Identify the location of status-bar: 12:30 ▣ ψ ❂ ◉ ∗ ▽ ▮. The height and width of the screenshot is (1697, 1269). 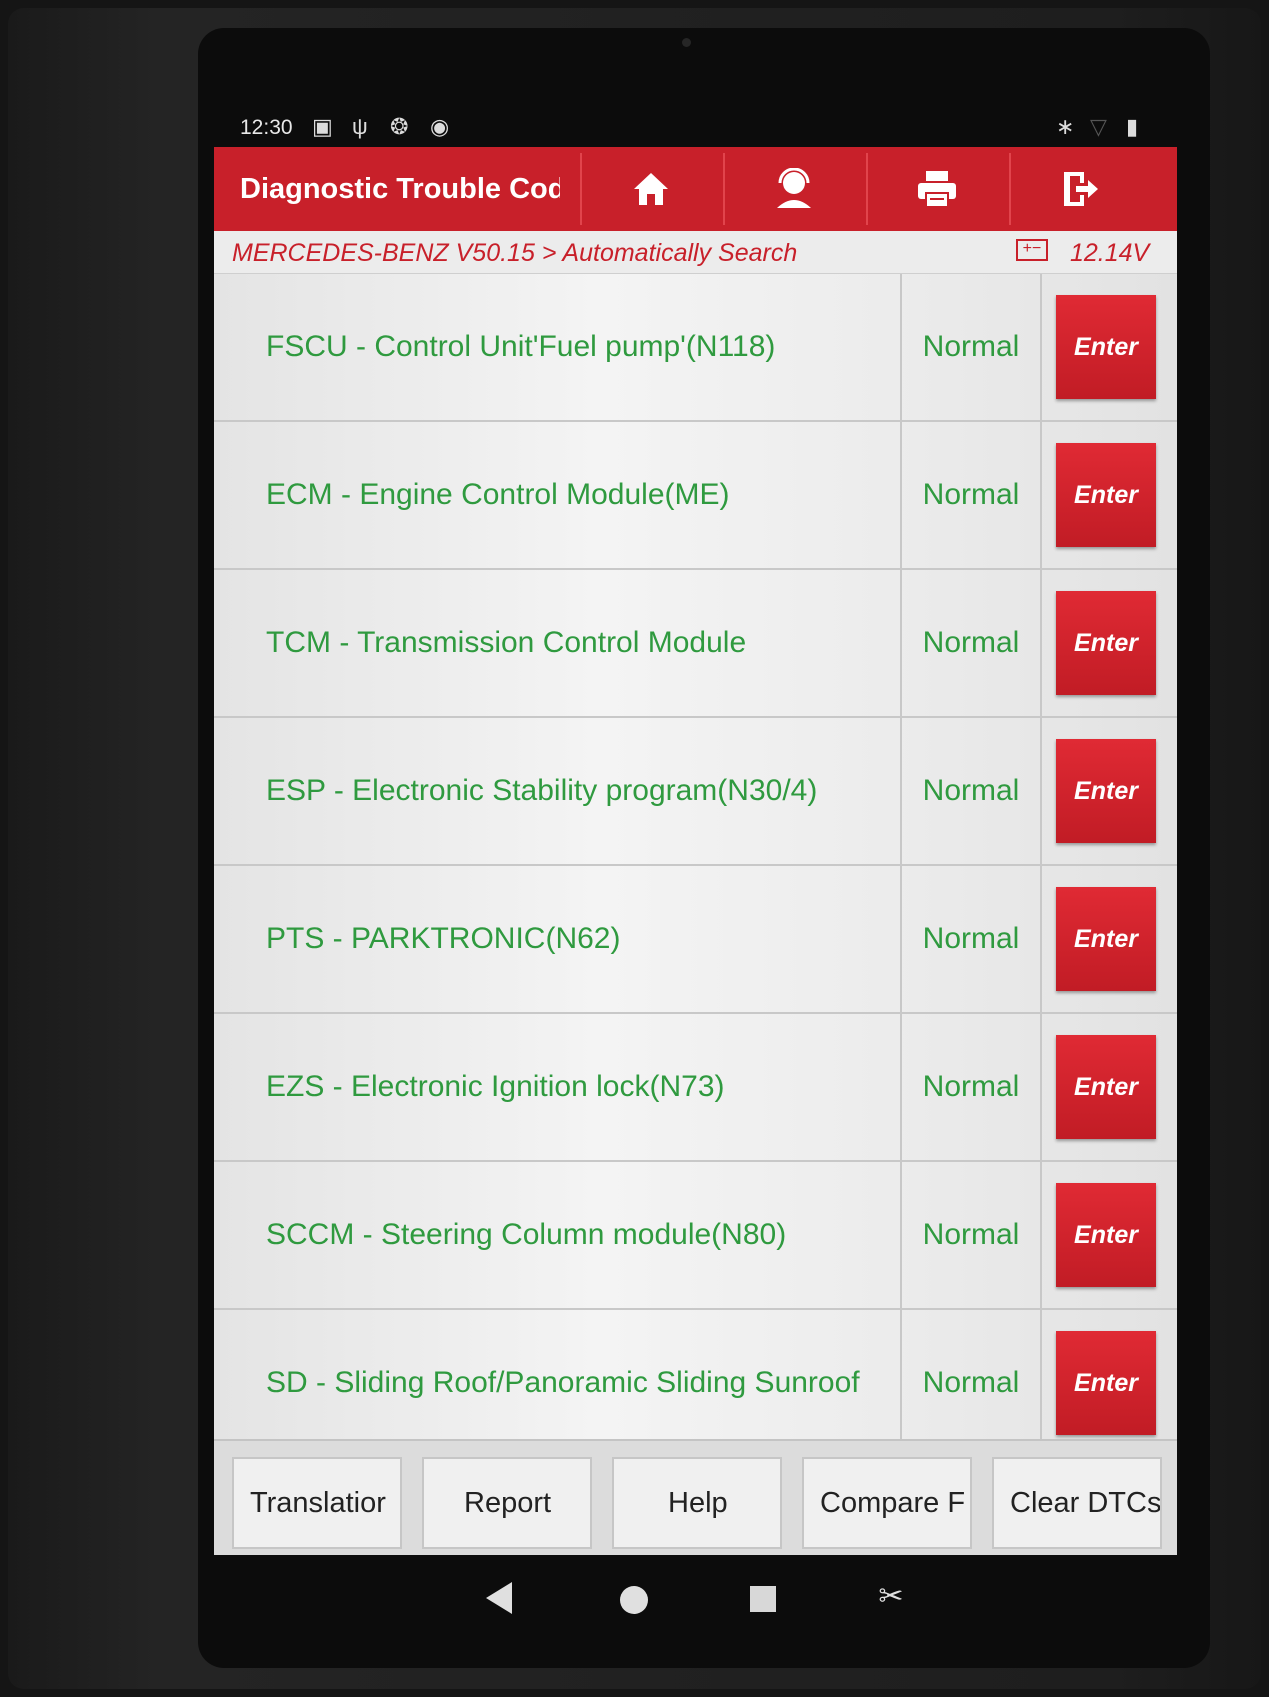
(694, 128).